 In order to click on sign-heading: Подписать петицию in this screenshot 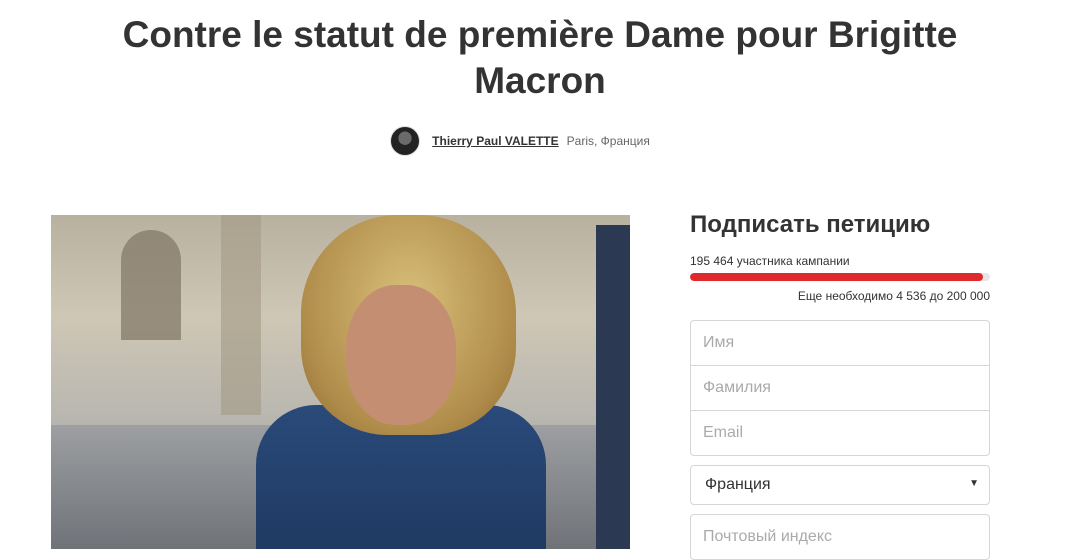, I will do `click(810, 224)`.